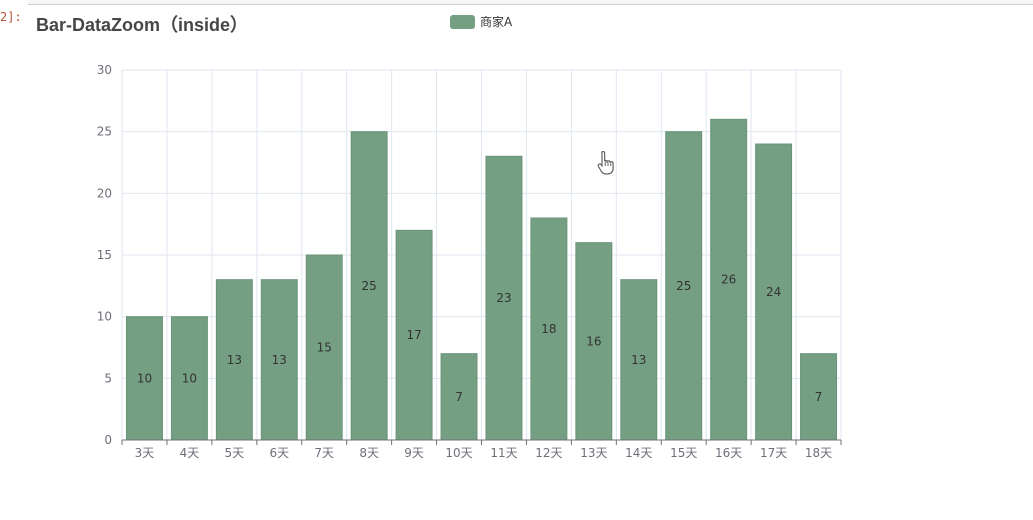 The width and height of the screenshot is (1033, 520). Describe the element at coordinates (593, 341) in the screenshot. I see `bar-value-label: 16` at that location.